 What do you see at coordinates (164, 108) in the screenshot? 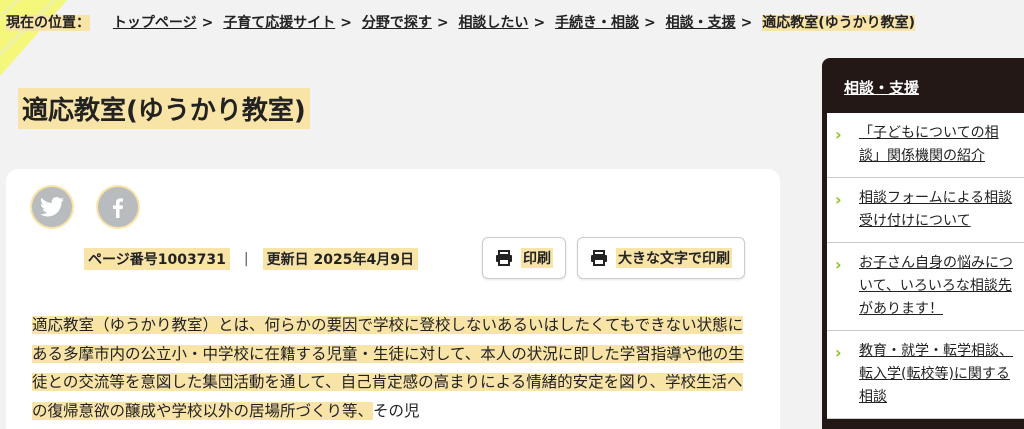
I see `page-title: 適応教室(ゆうかり教室)` at bounding box center [164, 108].